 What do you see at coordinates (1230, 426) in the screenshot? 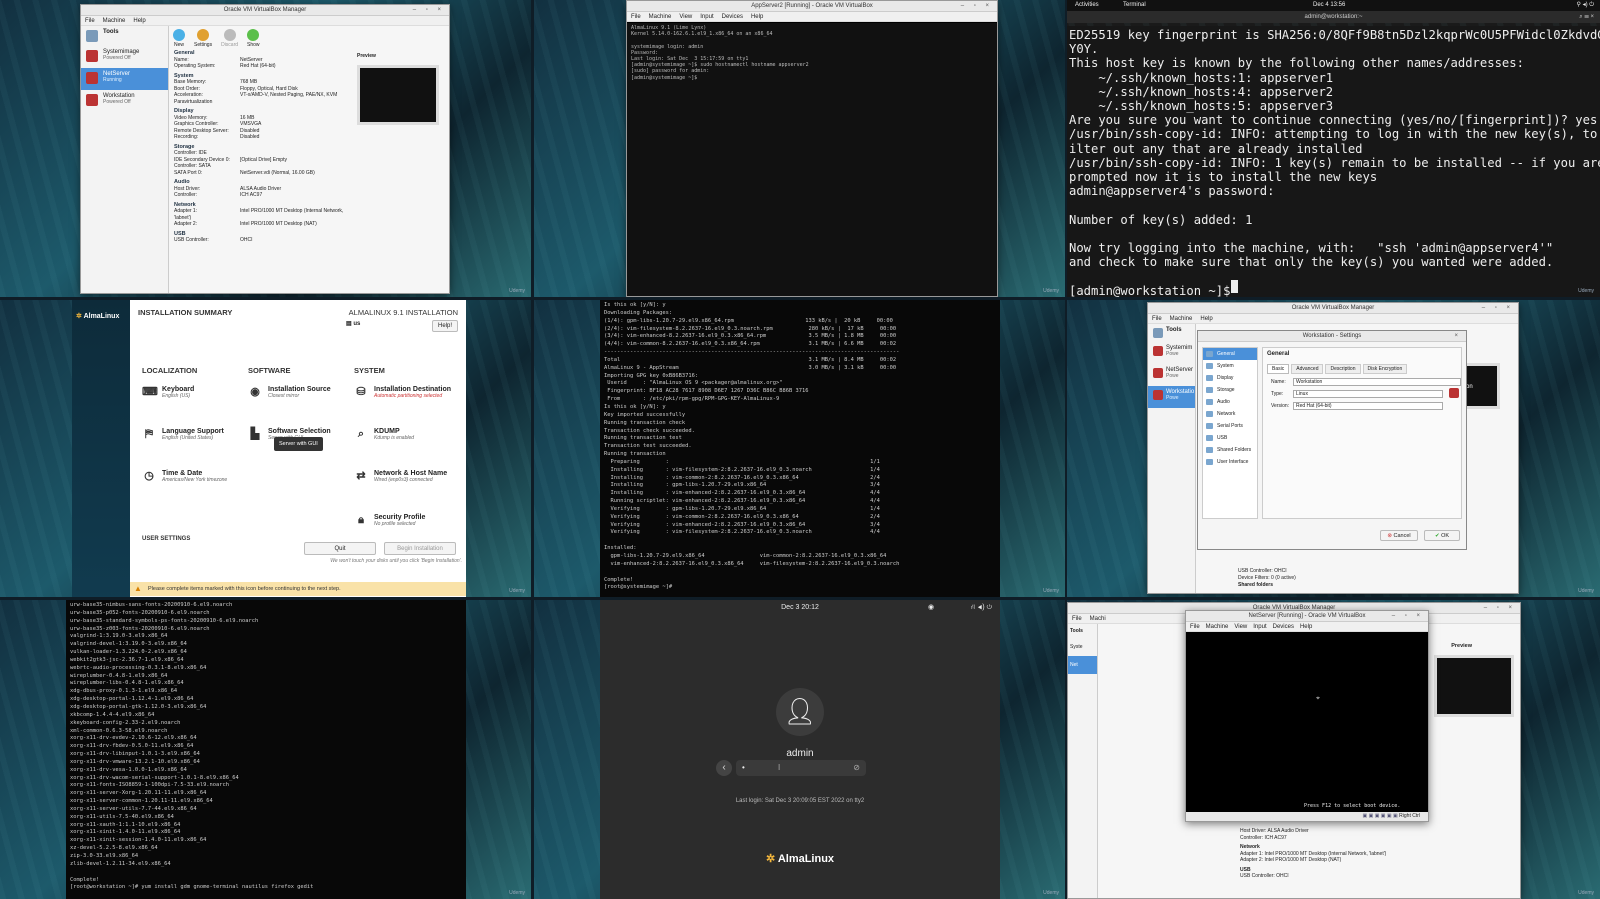
I see `category-serial-ports: Serial Ports` at bounding box center [1230, 426].